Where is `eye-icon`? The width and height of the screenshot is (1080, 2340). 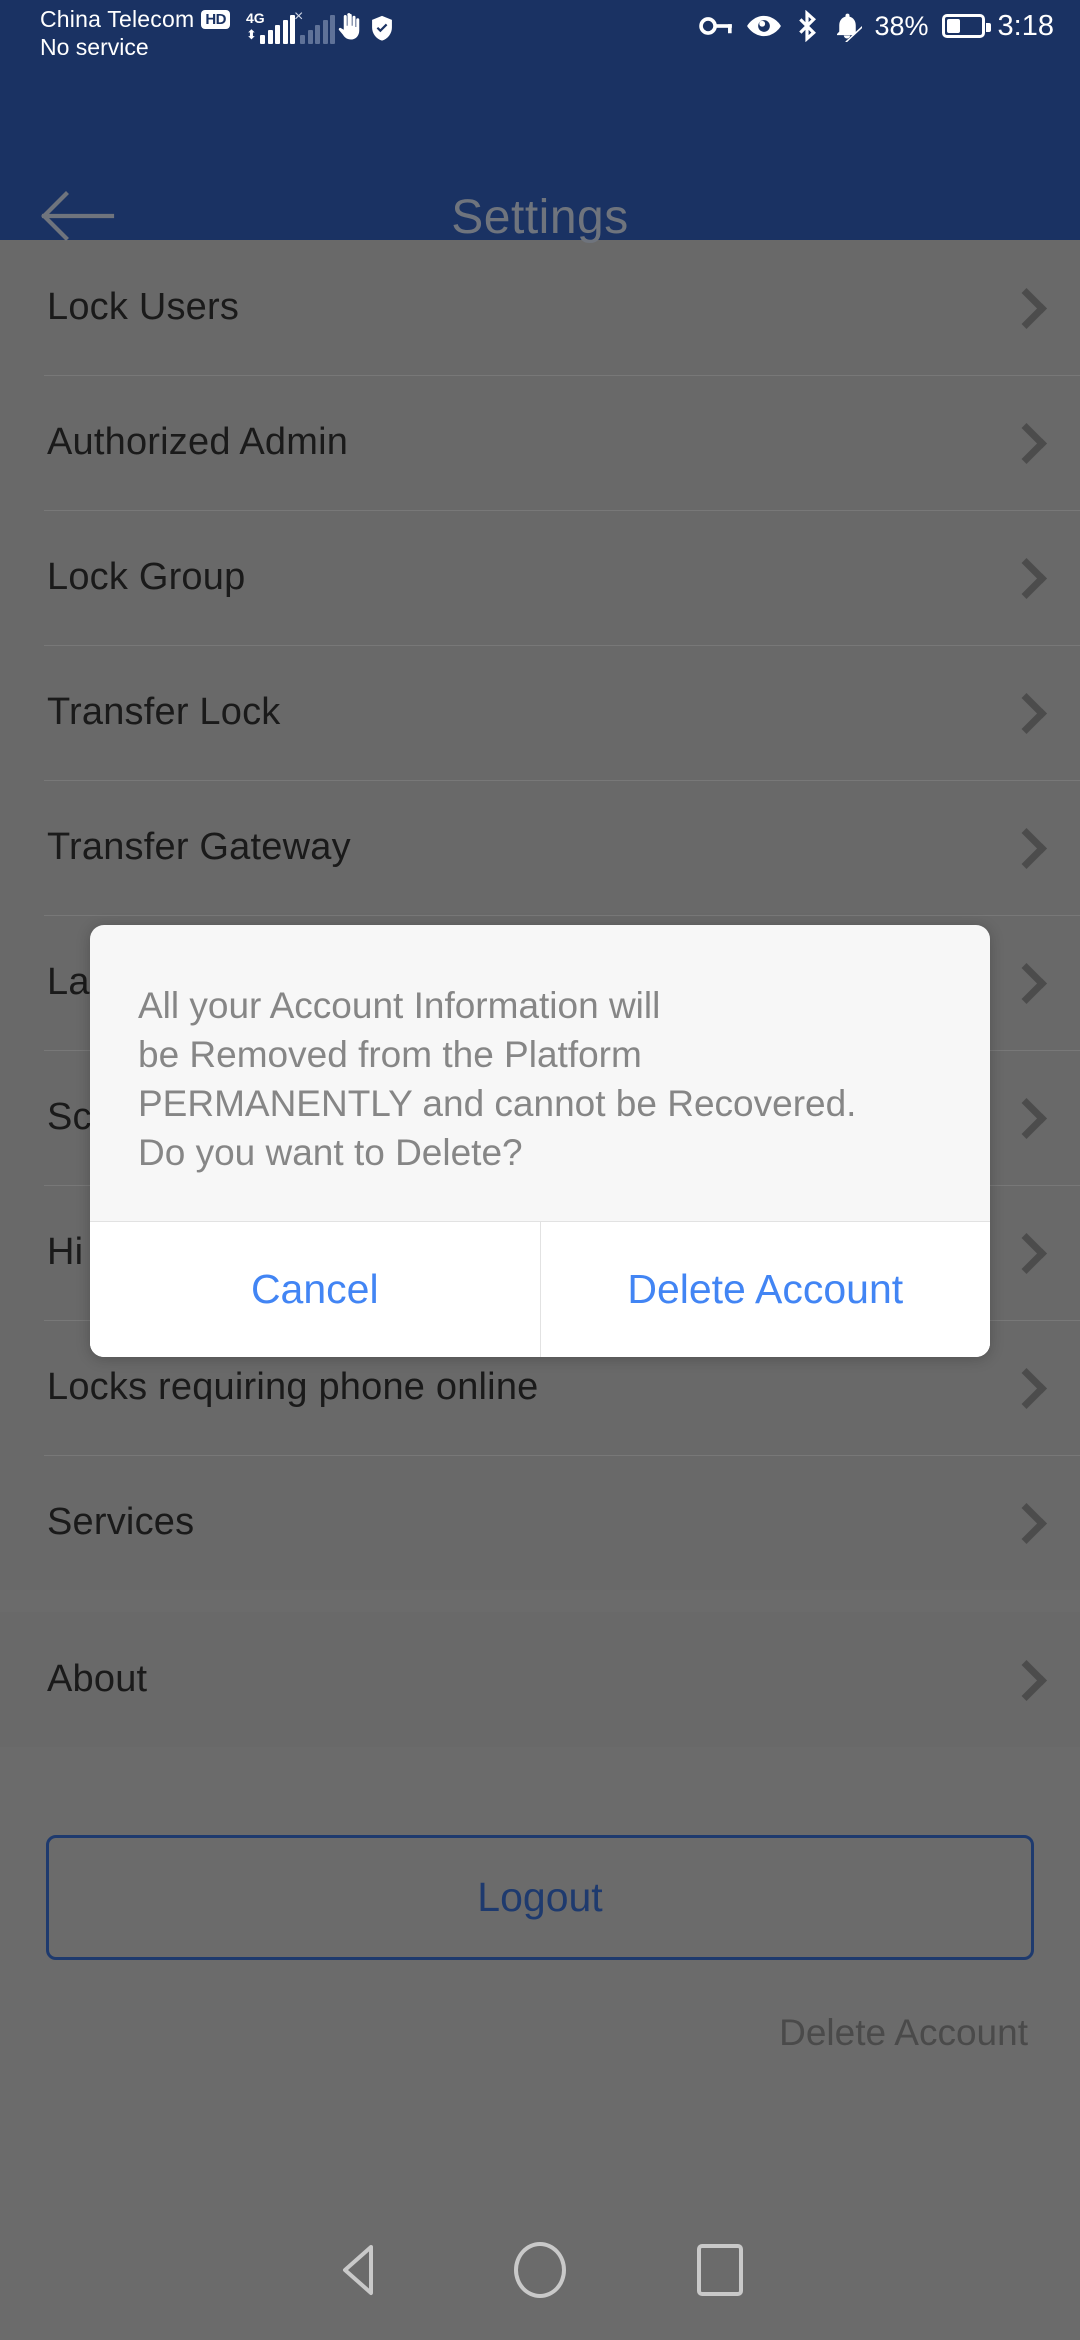 eye-icon is located at coordinates (764, 26).